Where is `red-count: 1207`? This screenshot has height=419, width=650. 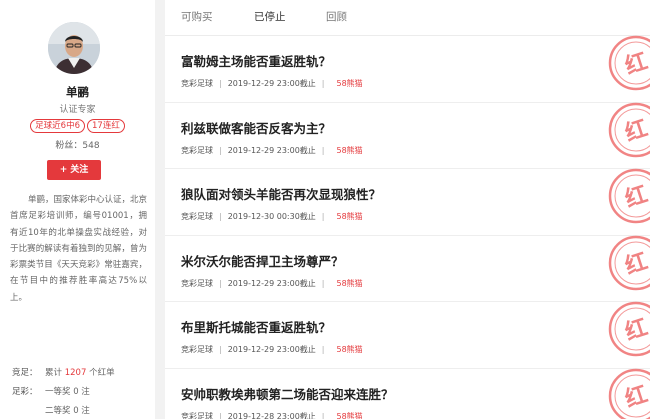 red-count: 1207 is located at coordinates (75, 373).